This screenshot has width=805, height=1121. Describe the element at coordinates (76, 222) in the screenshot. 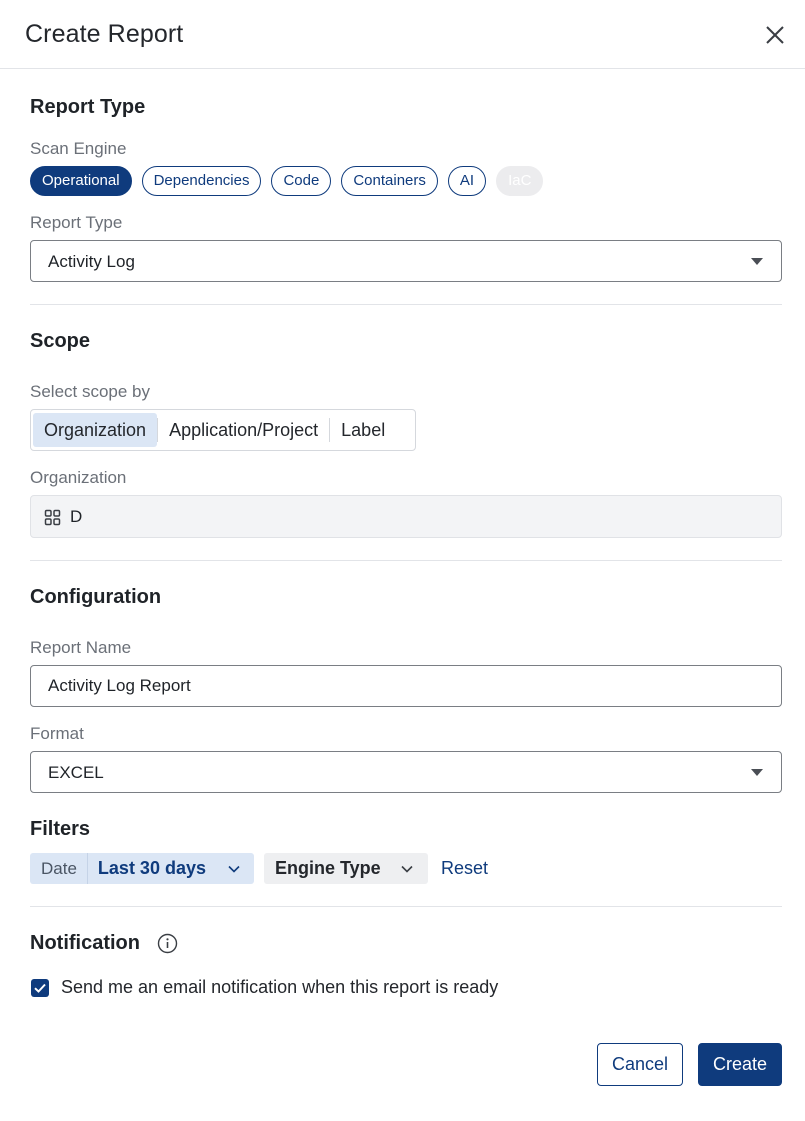

I see `report-type-label: Report Type` at that location.